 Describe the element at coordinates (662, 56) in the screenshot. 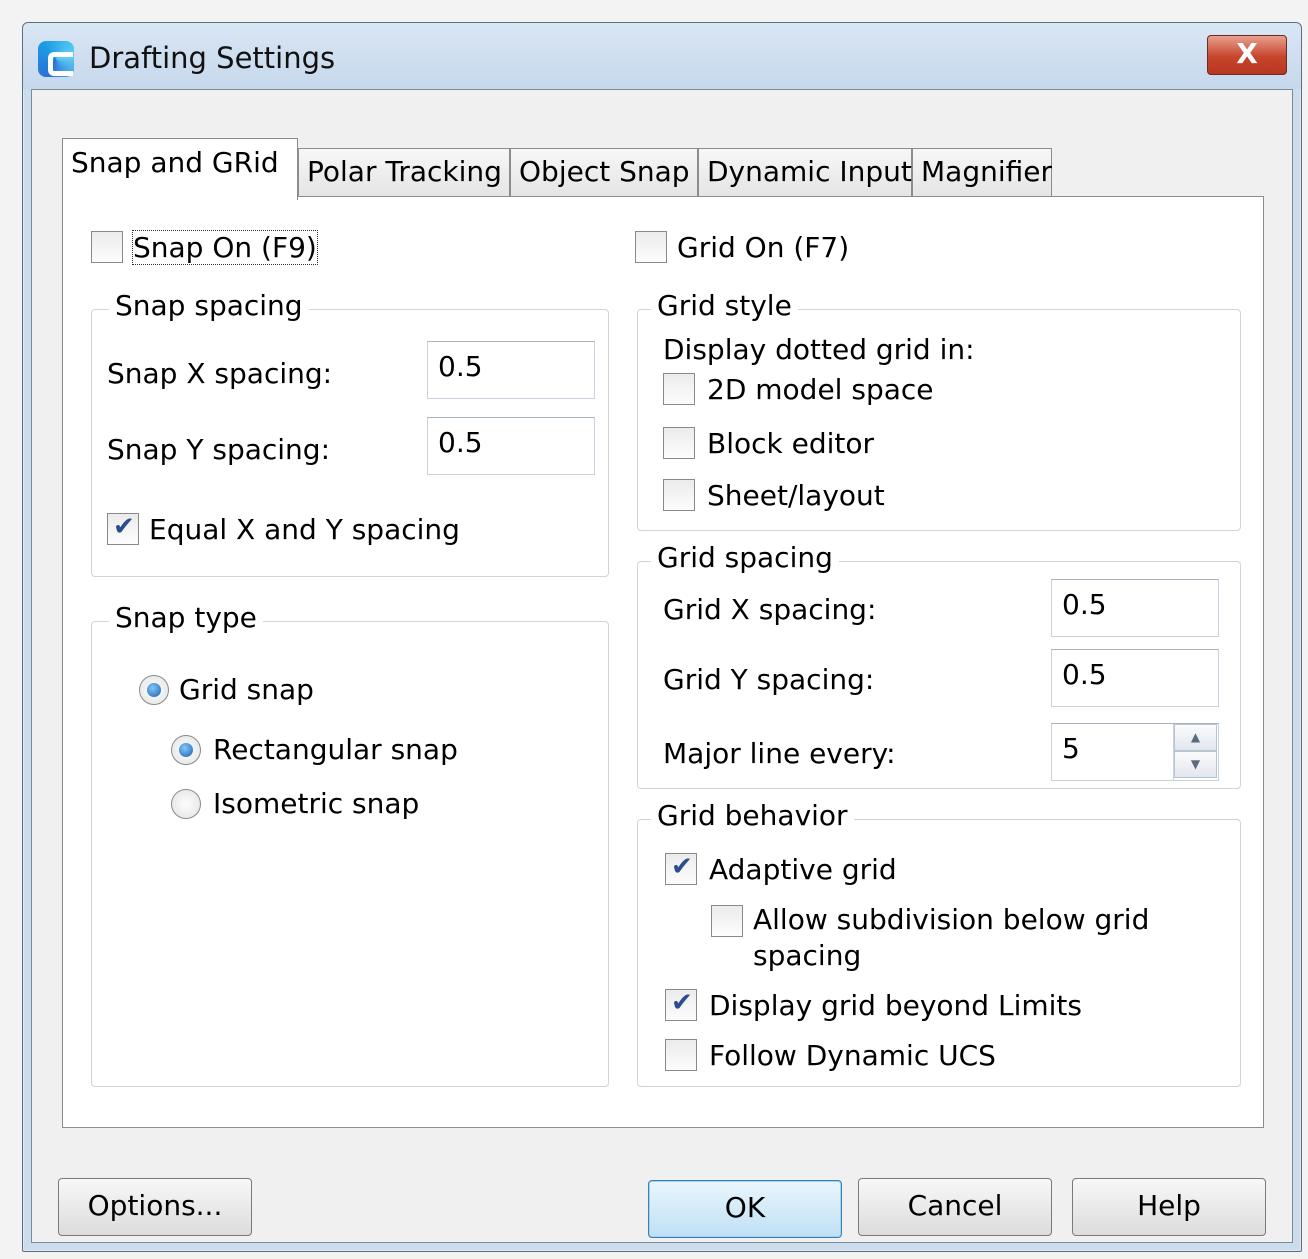

I see `title-bar: Drafting Settings X` at that location.